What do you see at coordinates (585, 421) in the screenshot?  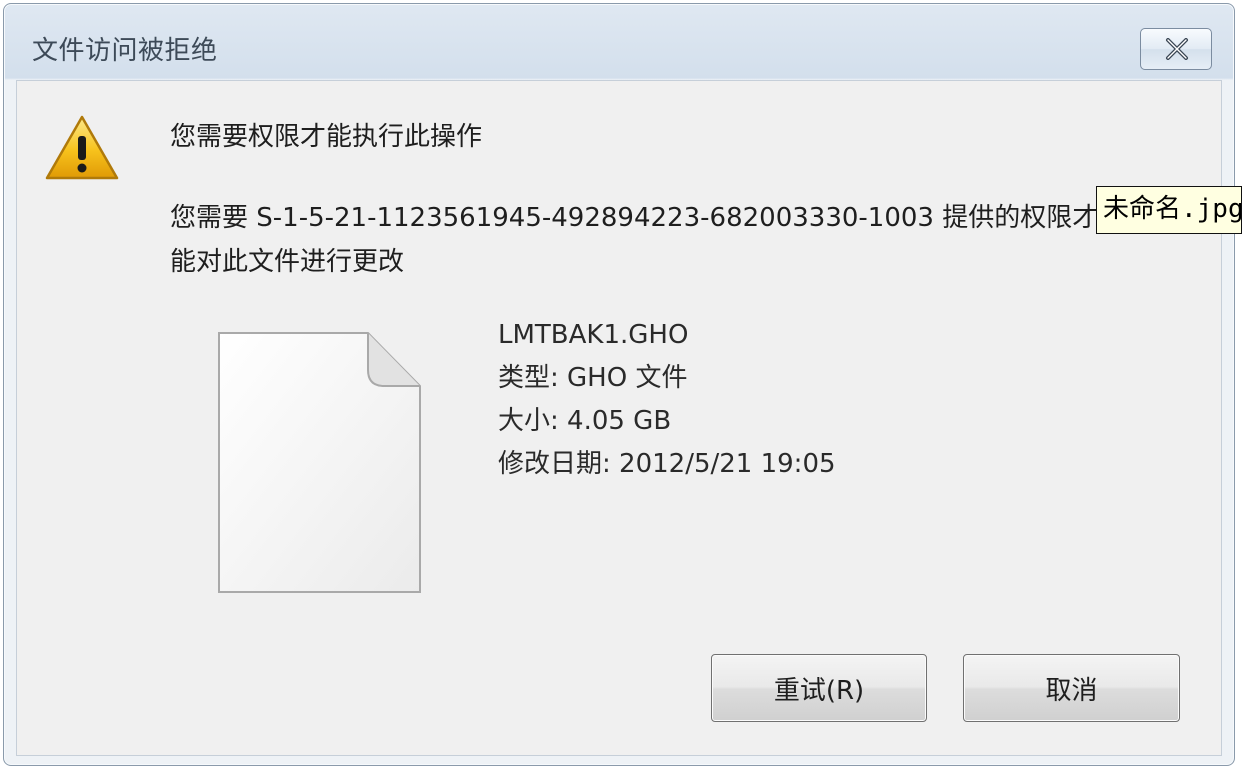 I see `file-size: 大小: 4.05 GB` at bounding box center [585, 421].